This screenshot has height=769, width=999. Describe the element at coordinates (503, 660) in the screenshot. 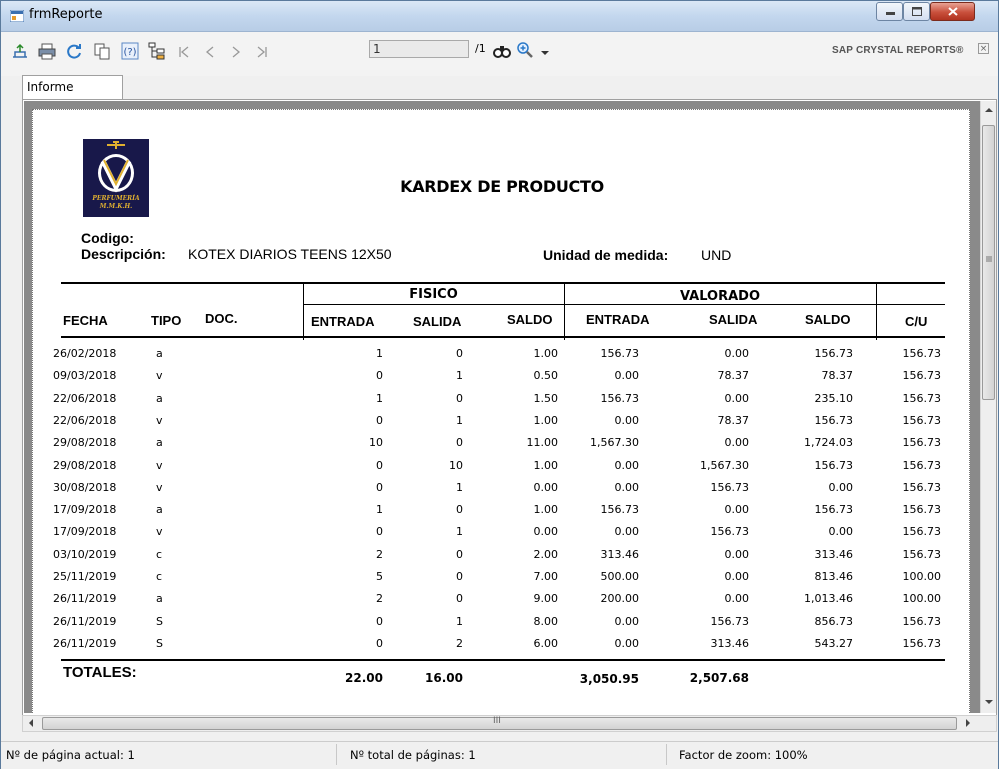

I see `totals-rule` at that location.